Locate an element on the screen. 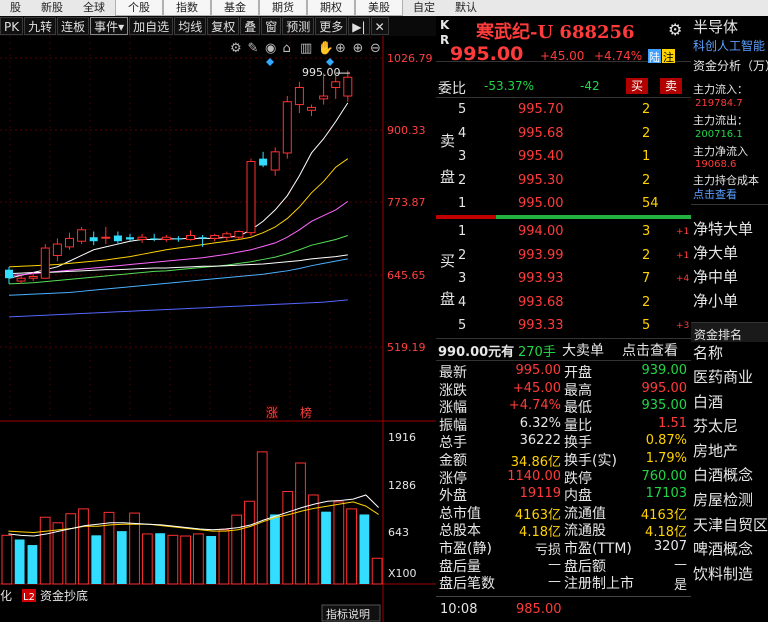  rank-item: 医药商业 is located at coordinates (723, 376).